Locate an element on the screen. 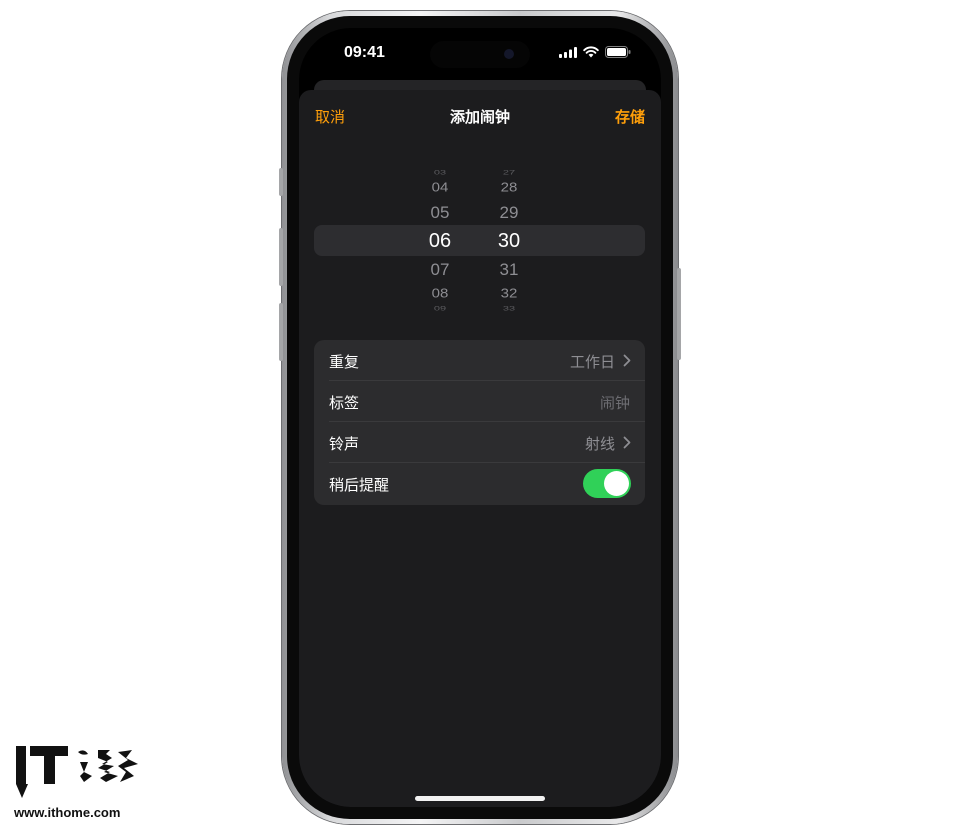 The image size is (956, 831). status-time: 09:41 is located at coordinates (364, 52).